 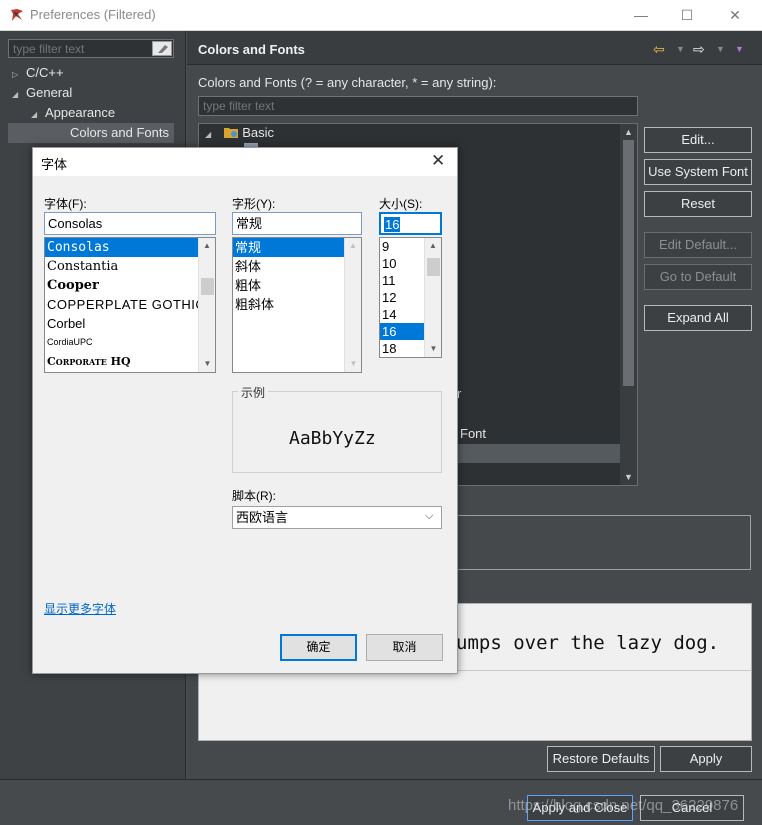 I want to click on minimize-button: —, so click(x=641, y=15).